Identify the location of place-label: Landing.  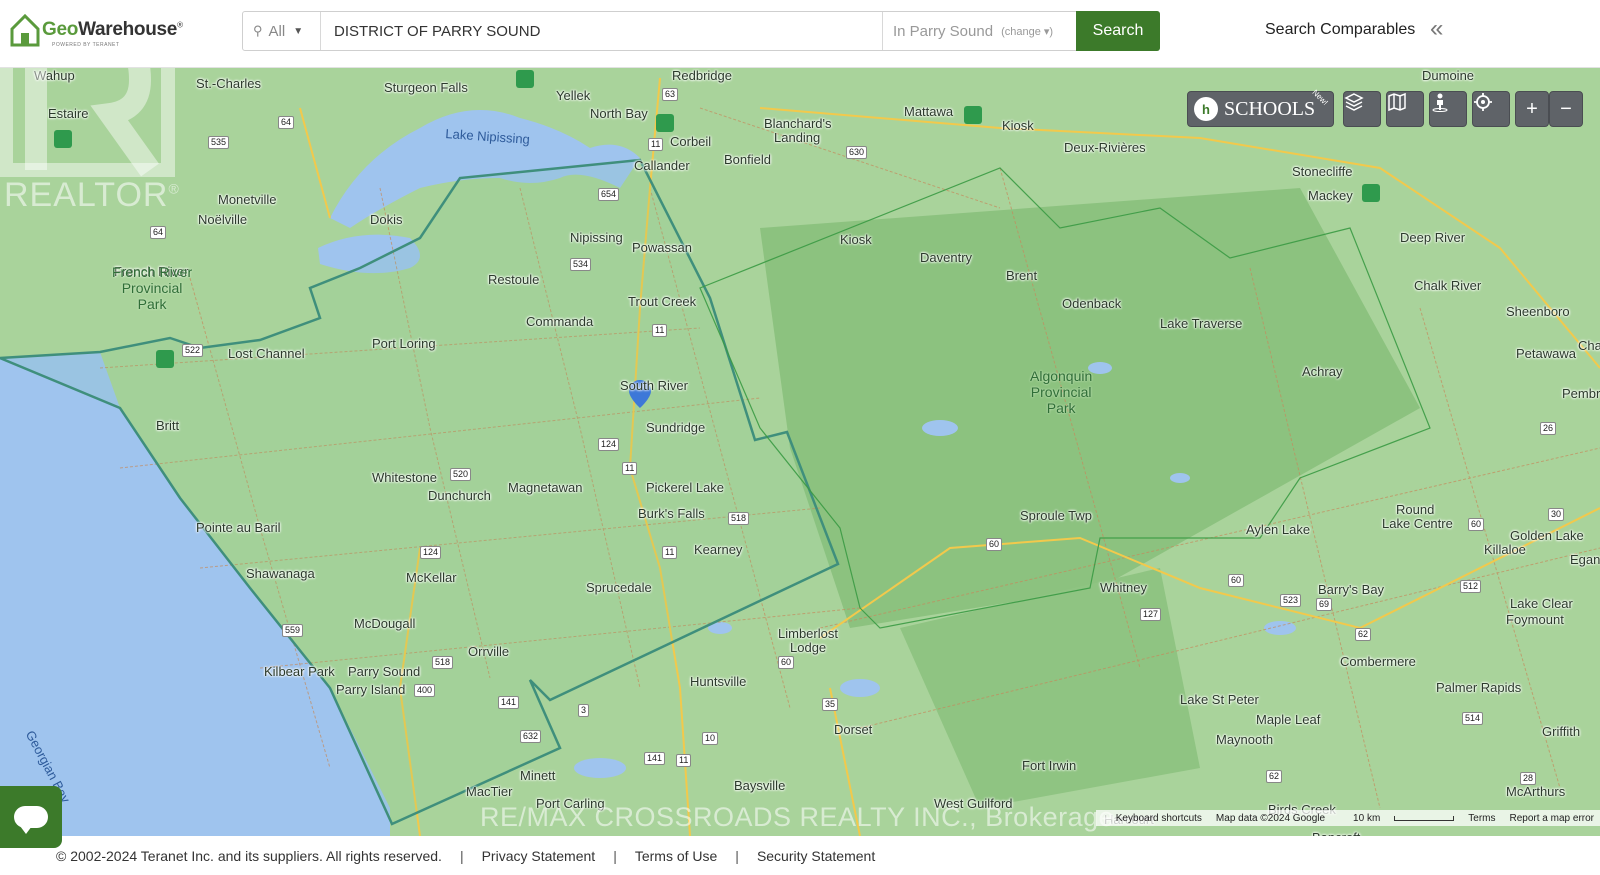
(797, 137).